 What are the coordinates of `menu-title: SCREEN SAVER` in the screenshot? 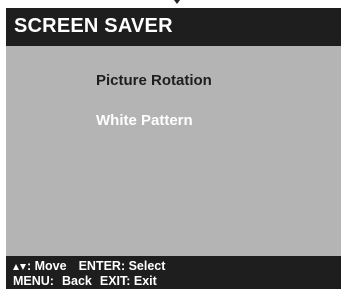 It's located at (93, 26).